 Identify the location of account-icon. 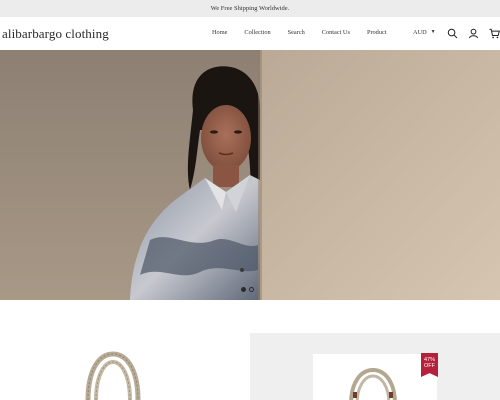
(473, 33).